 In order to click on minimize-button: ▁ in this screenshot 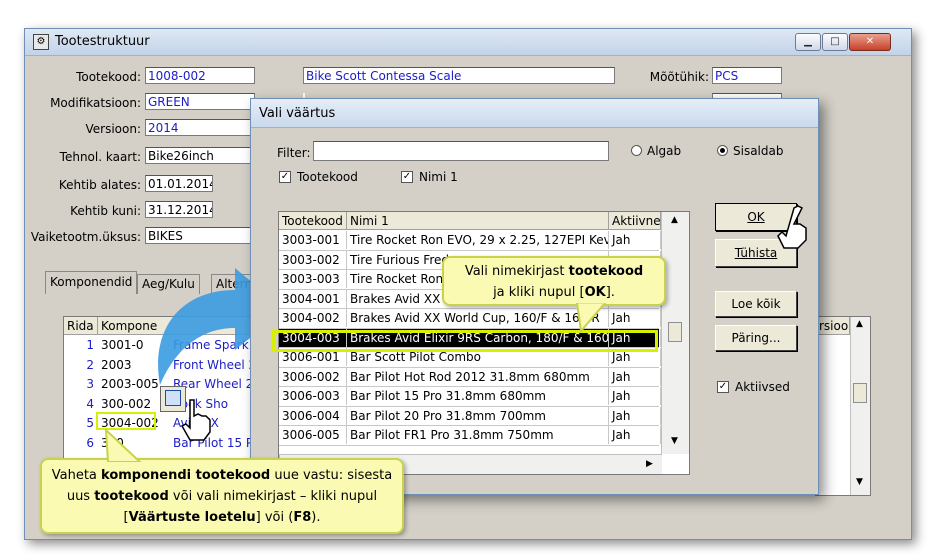, I will do `click(808, 42)`.